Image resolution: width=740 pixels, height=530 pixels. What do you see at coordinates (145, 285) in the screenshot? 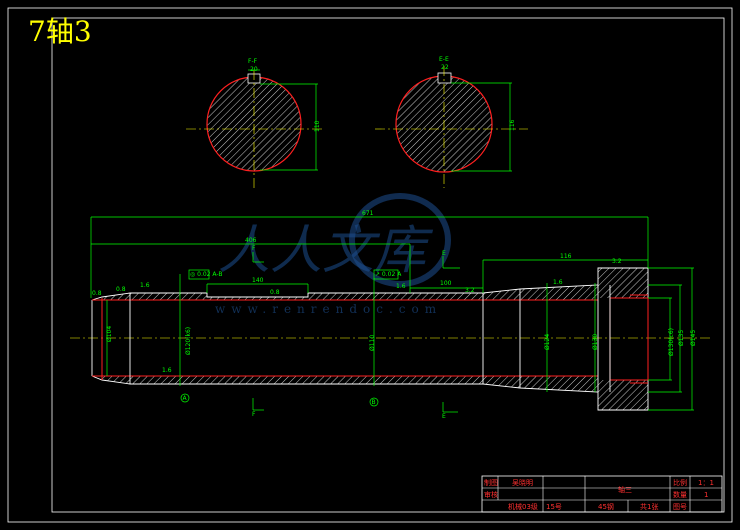
I see `roughness-3: 1.6` at bounding box center [145, 285].